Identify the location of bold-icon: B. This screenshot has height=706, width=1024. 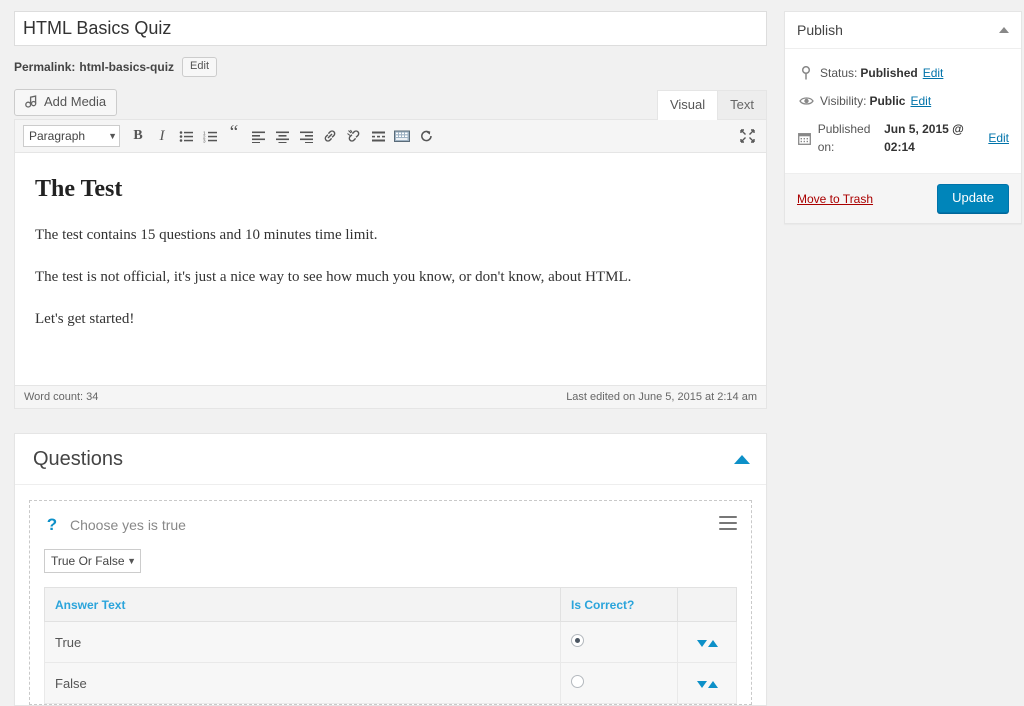
(138, 136).